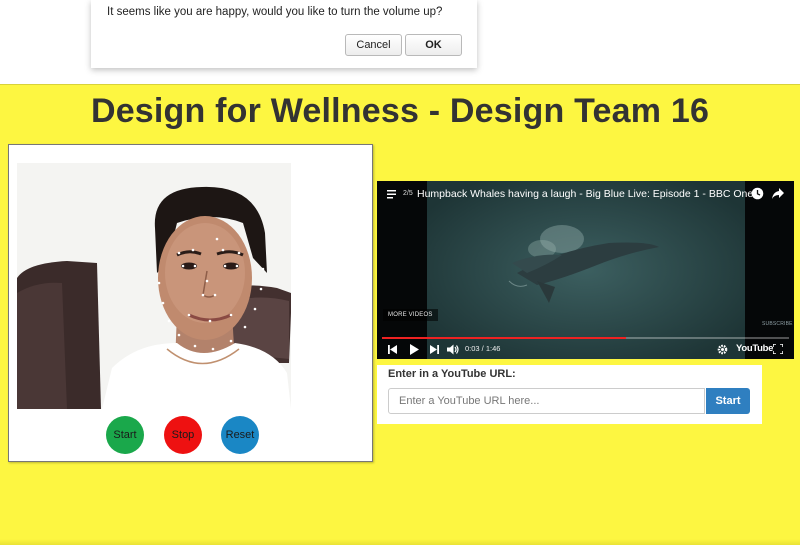 This screenshot has height=545, width=800. What do you see at coordinates (240, 435) in the screenshot?
I see `reset-button: Reset` at bounding box center [240, 435].